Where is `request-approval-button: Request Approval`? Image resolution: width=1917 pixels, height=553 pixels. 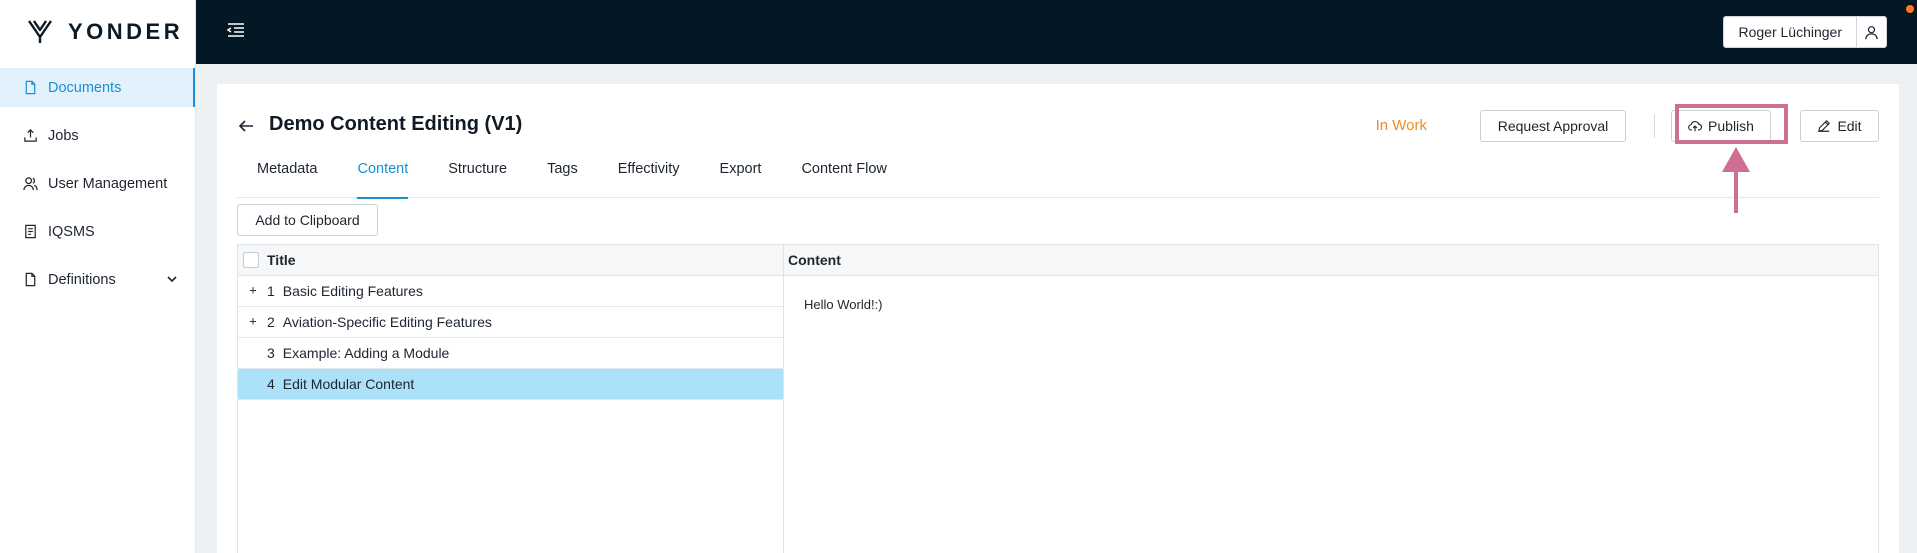
request-approval-button: Request Approval is located at coordinates (1553, 126).